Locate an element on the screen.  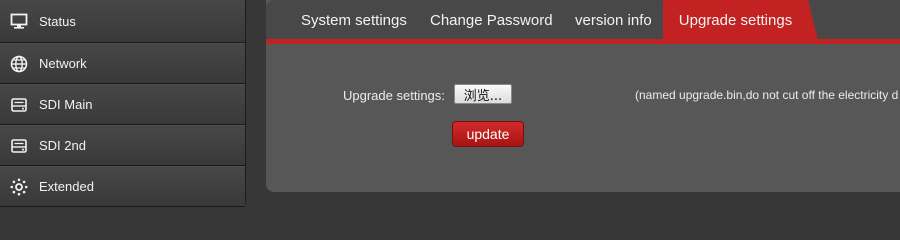
sidebar-item-label: SDI Main is located at coordinates (66, 104).